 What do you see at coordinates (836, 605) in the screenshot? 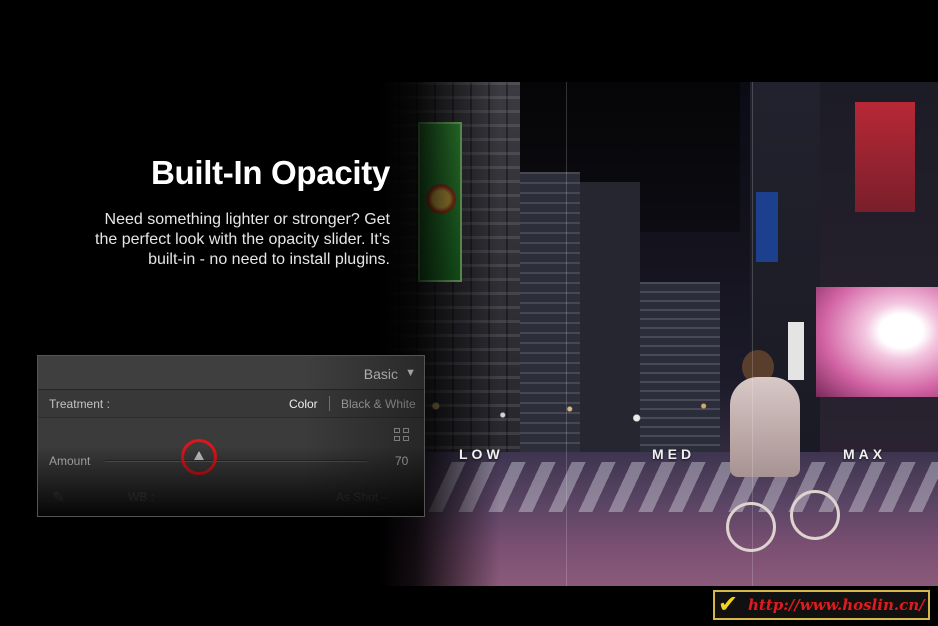
I see `watermark-url: http://www.hoslin.cn/` at bounding box center [836, 605].